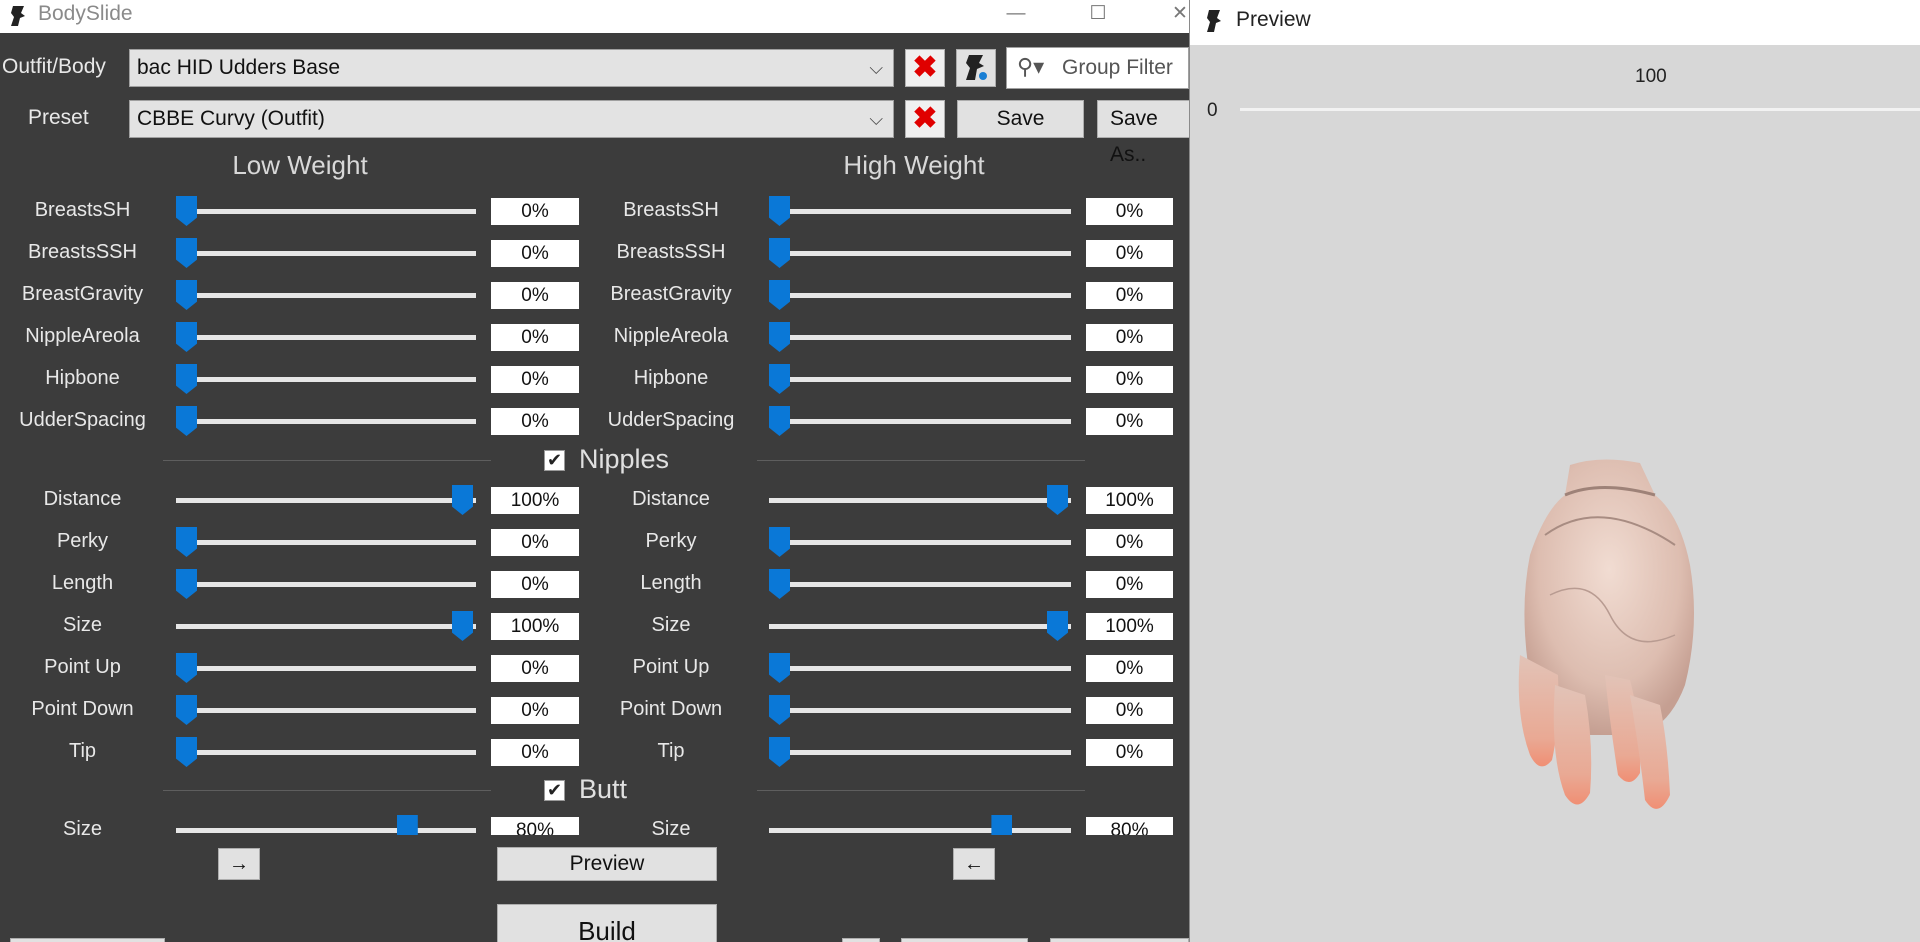 The height and width of the screenshot is (942, 1920). I want to click on high-slider-label: Distance, so click(671, 499).